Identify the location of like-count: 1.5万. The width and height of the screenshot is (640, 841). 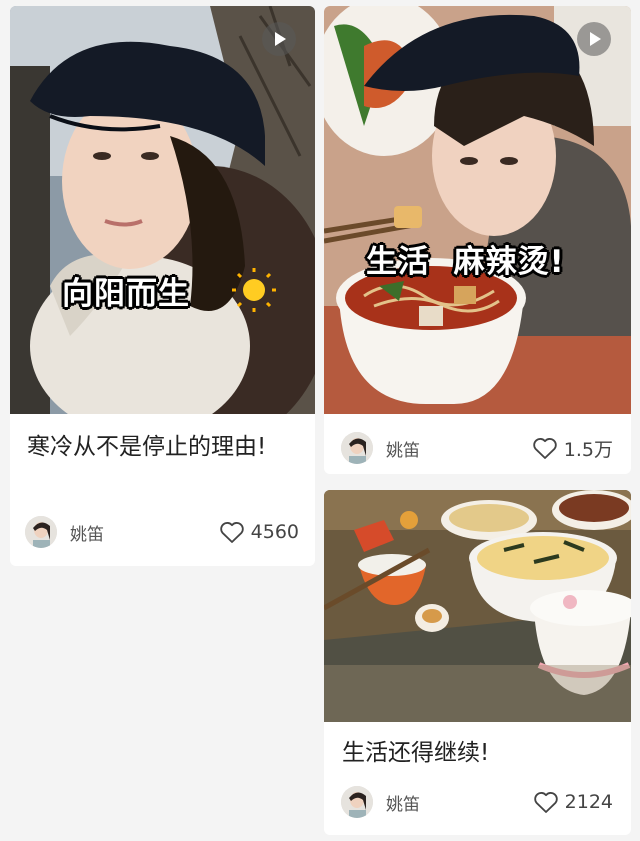
(588, 449).